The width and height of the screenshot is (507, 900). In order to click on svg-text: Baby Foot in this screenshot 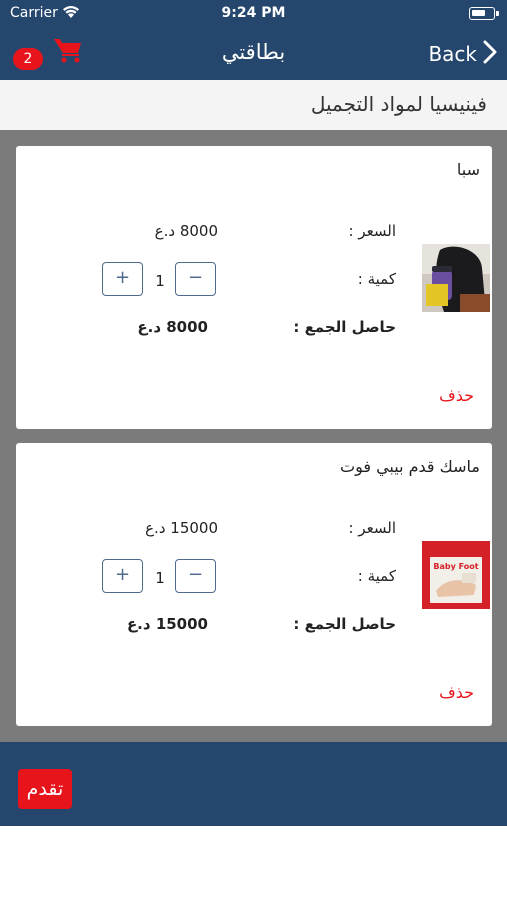, I will do `click(455, 566)`.